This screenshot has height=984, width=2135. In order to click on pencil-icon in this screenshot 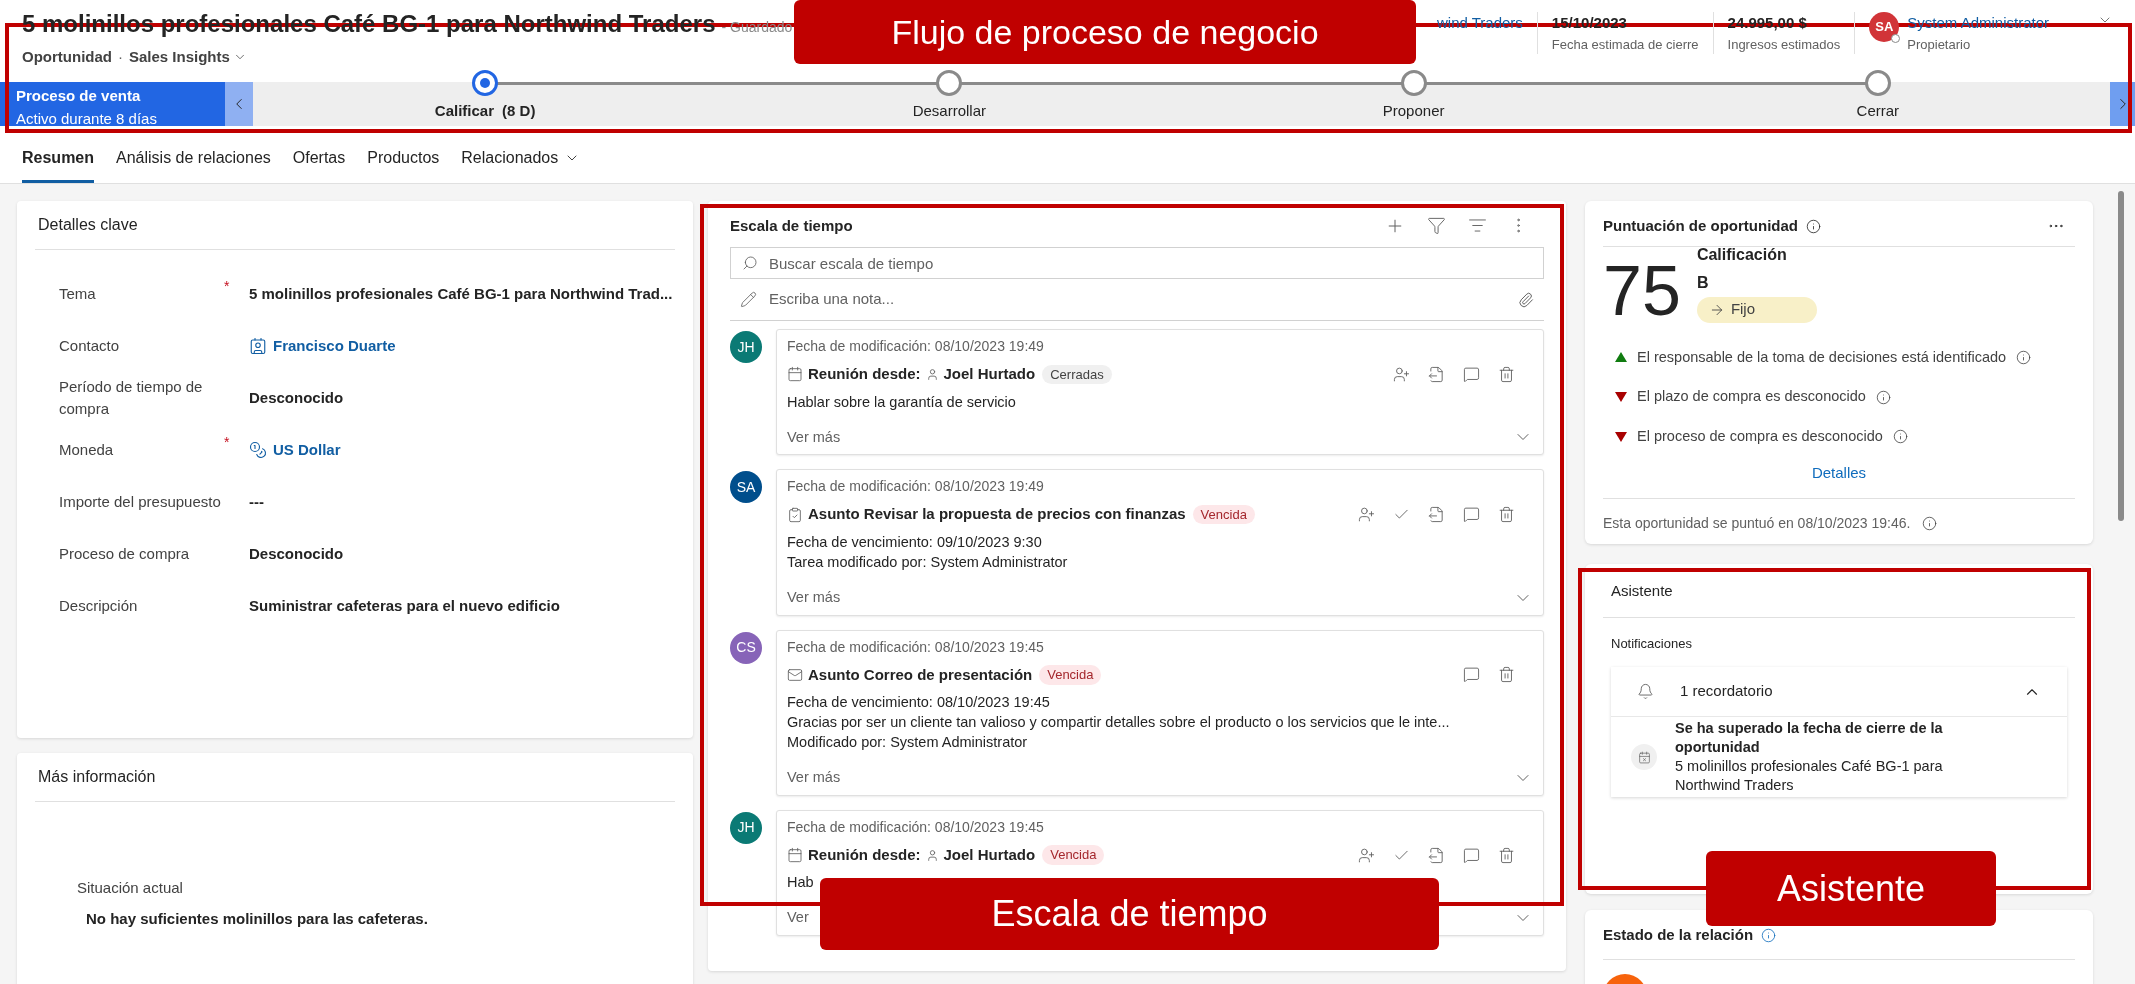, I will do `click(748, 299)`.